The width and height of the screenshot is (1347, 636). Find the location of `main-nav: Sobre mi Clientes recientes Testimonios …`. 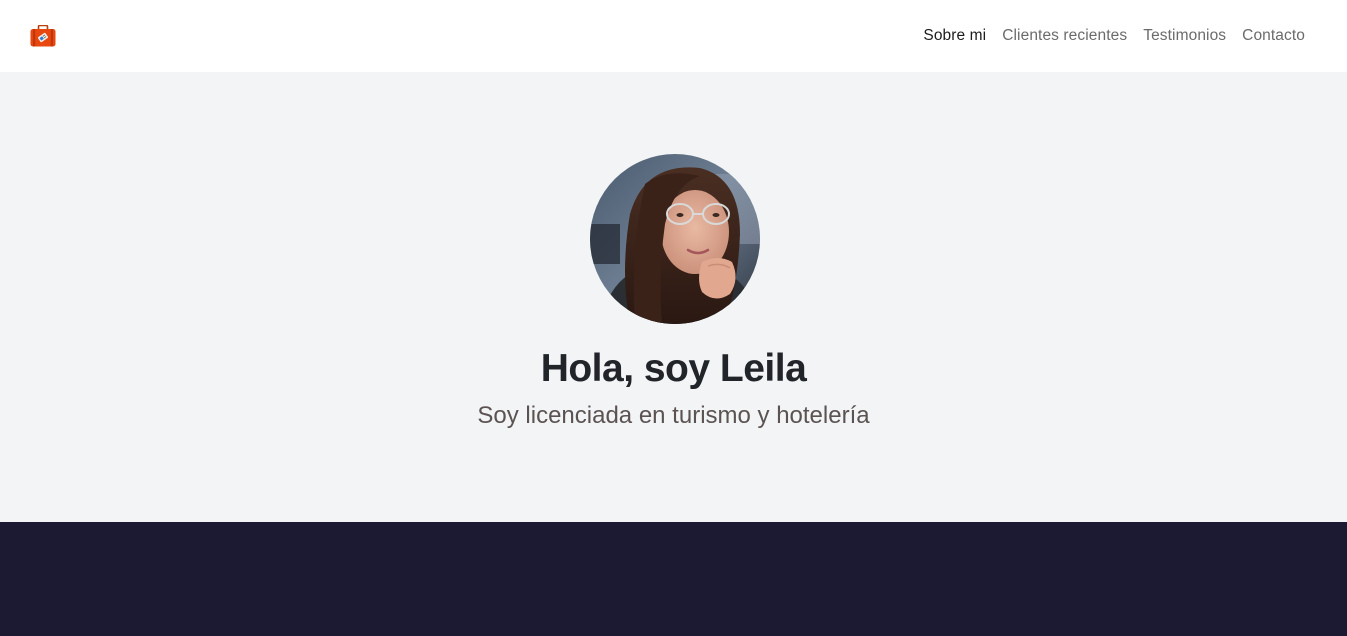

main-nav: Sobre mi Clientes recientes Testimonios … is located at coordinates (1114, 36).